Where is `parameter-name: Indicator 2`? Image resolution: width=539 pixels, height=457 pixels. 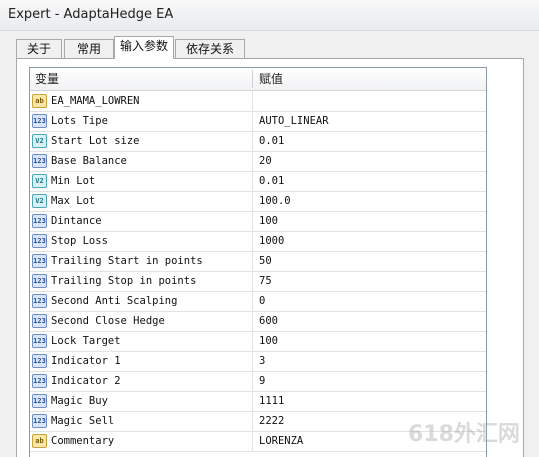 parameter-name: Indicator 2 is located at coordinates (86, 381).